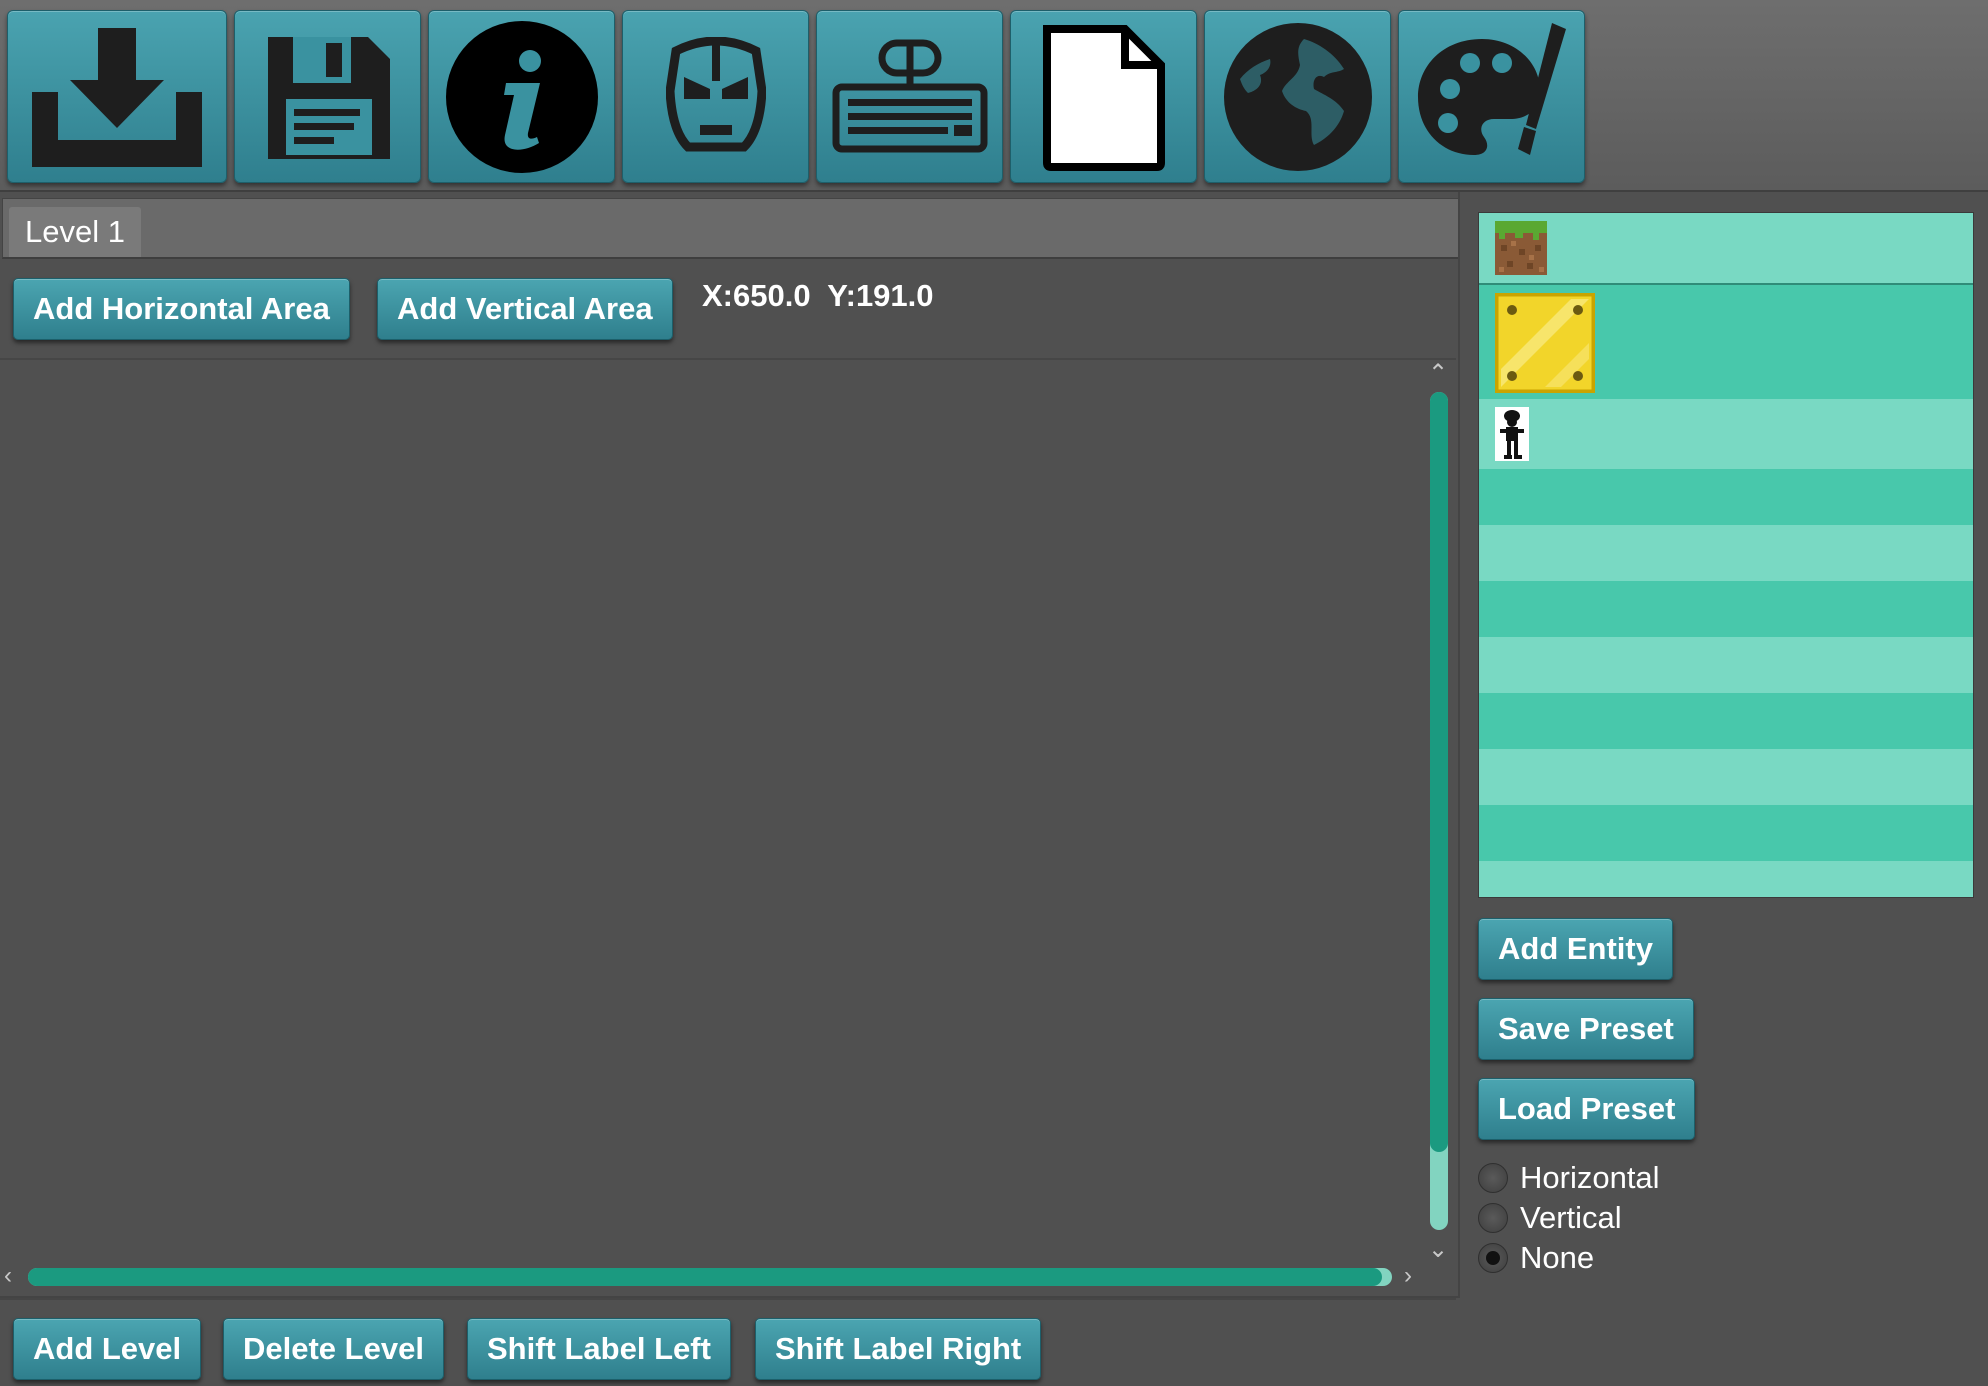 The width and height of the screenshot is (1988, 1386). What do you see at coordinates (1571, 1217) in the screenshot?
I see `radio-label: Vertical` at bounding box center [1571, 1217].